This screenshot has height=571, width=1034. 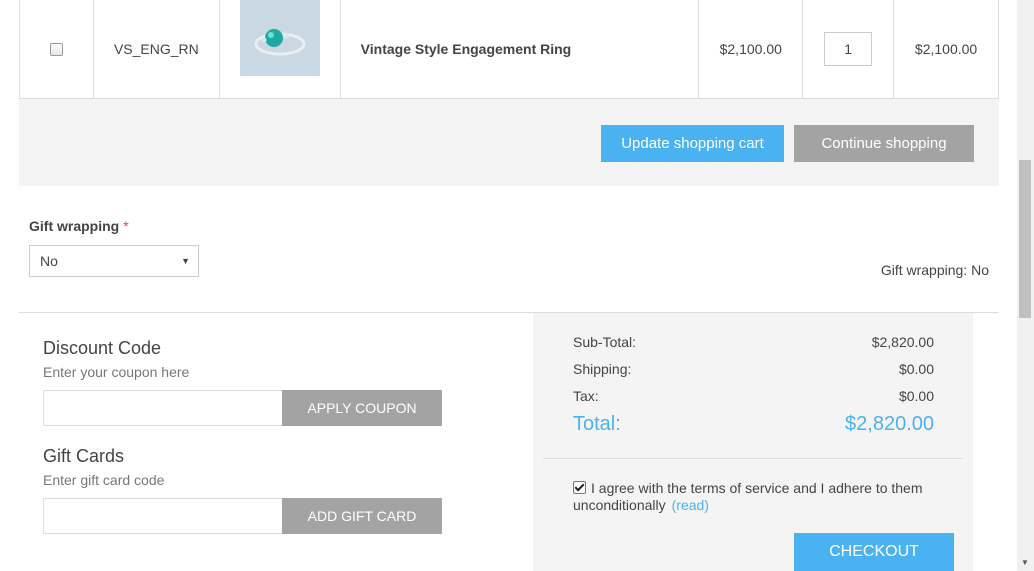 I want to click on add-giftcard-button: ADD GIFT CARD, so click(x=362, y=516).